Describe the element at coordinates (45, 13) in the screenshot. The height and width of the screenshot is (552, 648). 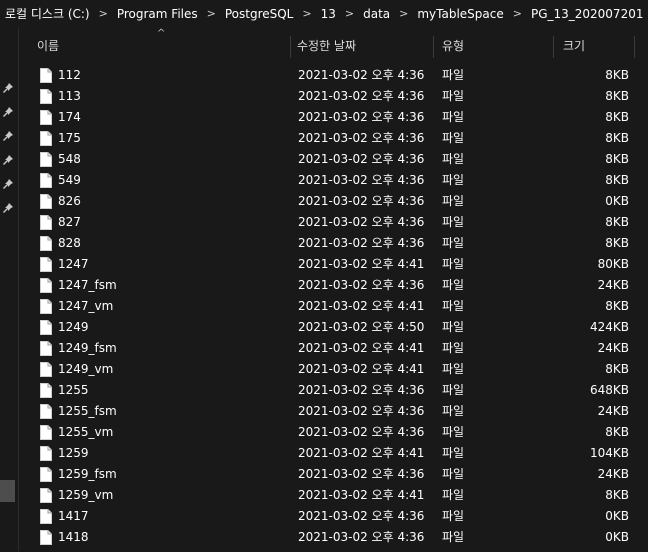
I see `breadcrumb-item: 로컬 디스크 (C:)` at that location.